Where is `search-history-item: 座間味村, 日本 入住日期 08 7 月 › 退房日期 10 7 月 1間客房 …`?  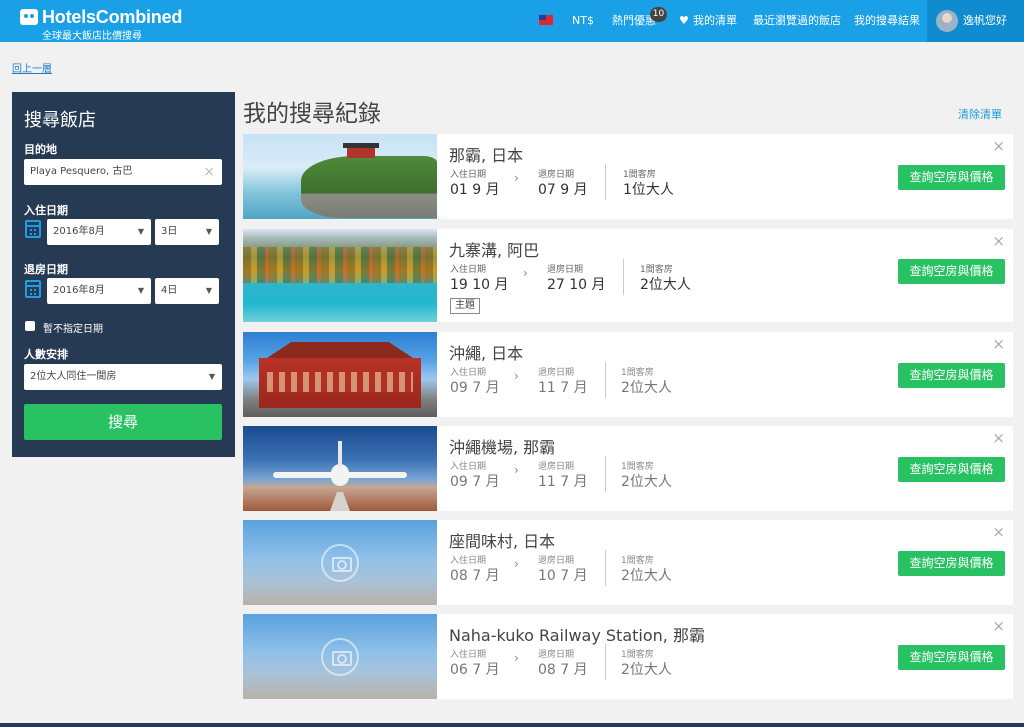 search-history-item: 座間味村, 日本 入住日期 08 7 月 › 退房日期 10 7 月 1間客房 … is located at coordinates (628, 562).